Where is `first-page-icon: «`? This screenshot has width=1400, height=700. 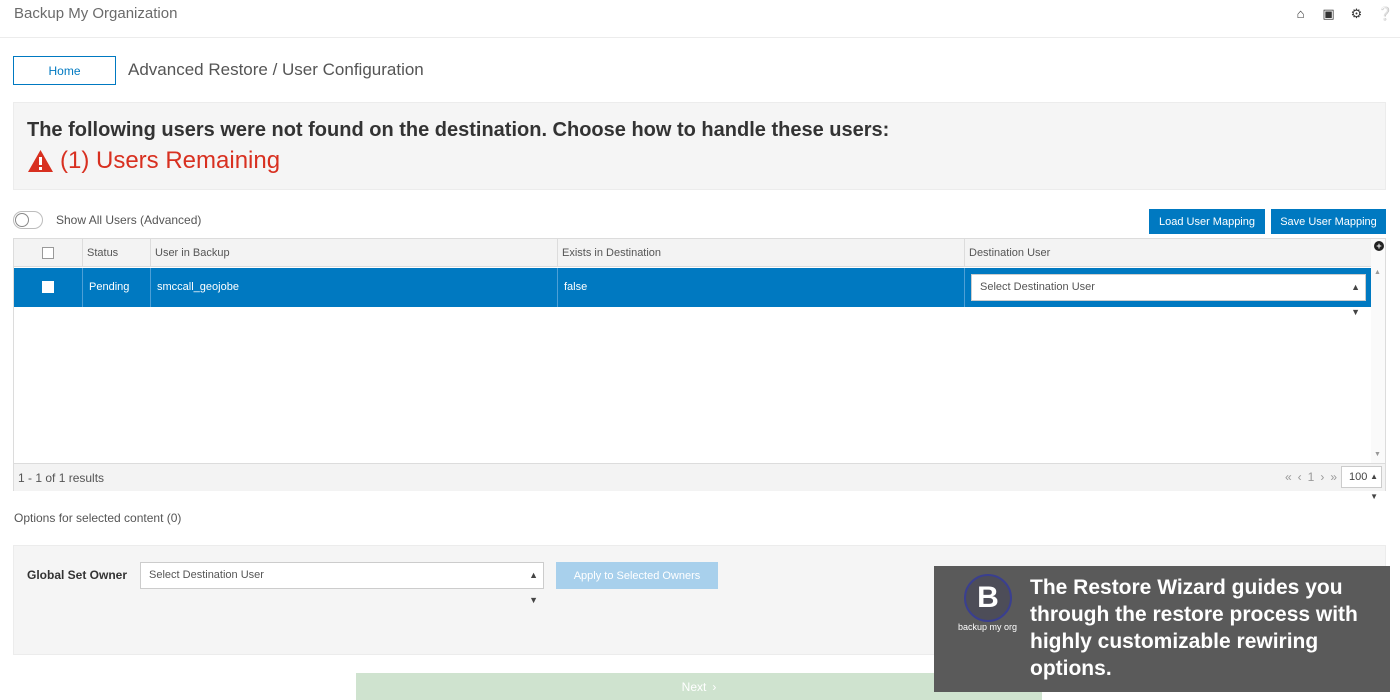
first-page-icon: « is located at coordinates (1288, 477).